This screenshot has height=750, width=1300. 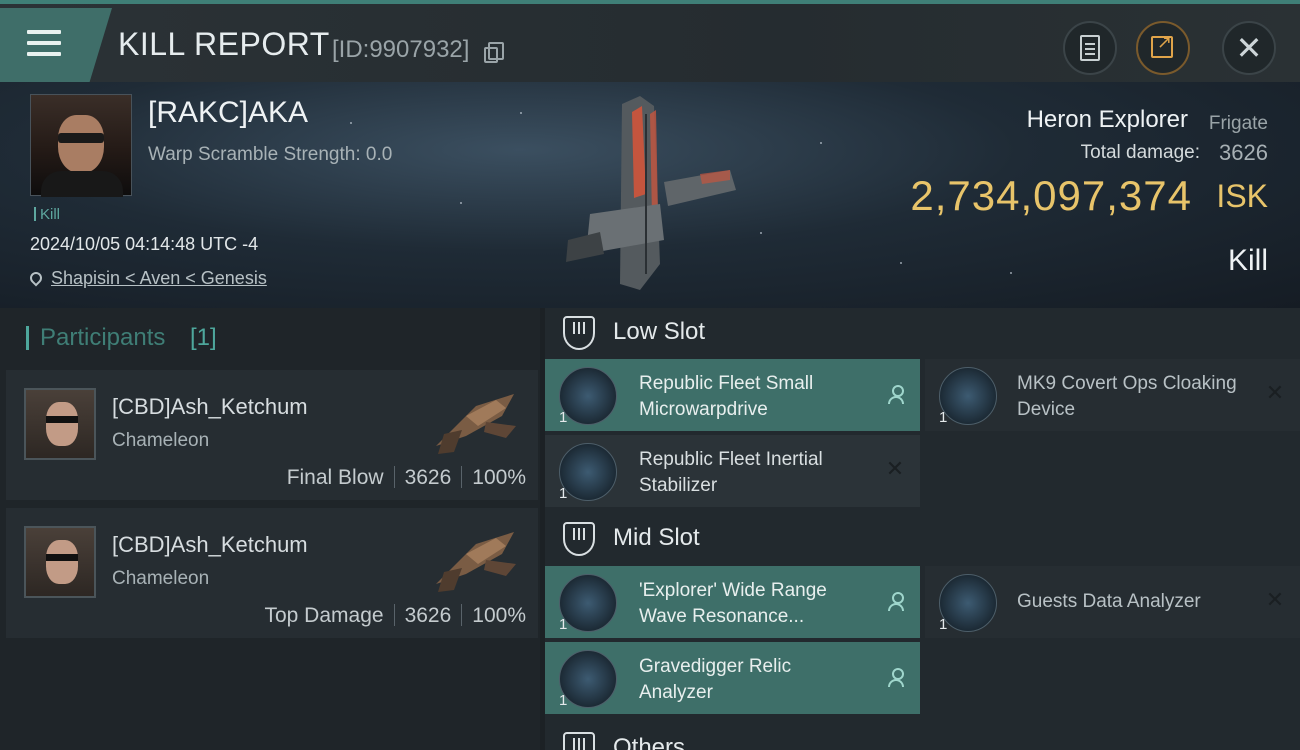 I want to click on module-item: 1 Gravedigger Relic Analyzer, so click(x=732, y=678).